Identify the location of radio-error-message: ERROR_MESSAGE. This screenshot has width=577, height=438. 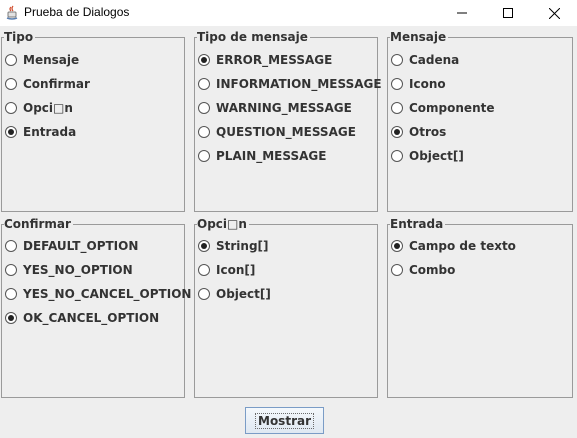
(265, 60).